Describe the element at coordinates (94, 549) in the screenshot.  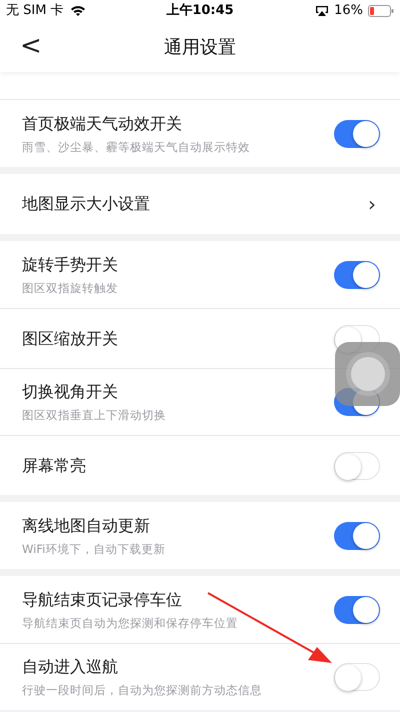
I see `setting-description: WiFi环境下，自动下载更新` at that location.